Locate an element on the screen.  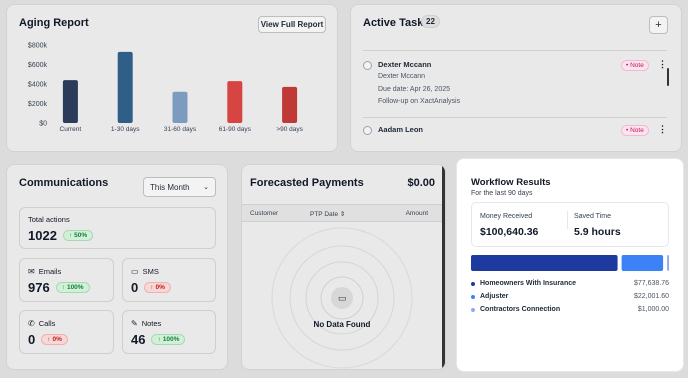
saved-time-value: 5.9 hours is located at coordinates (597, 232).